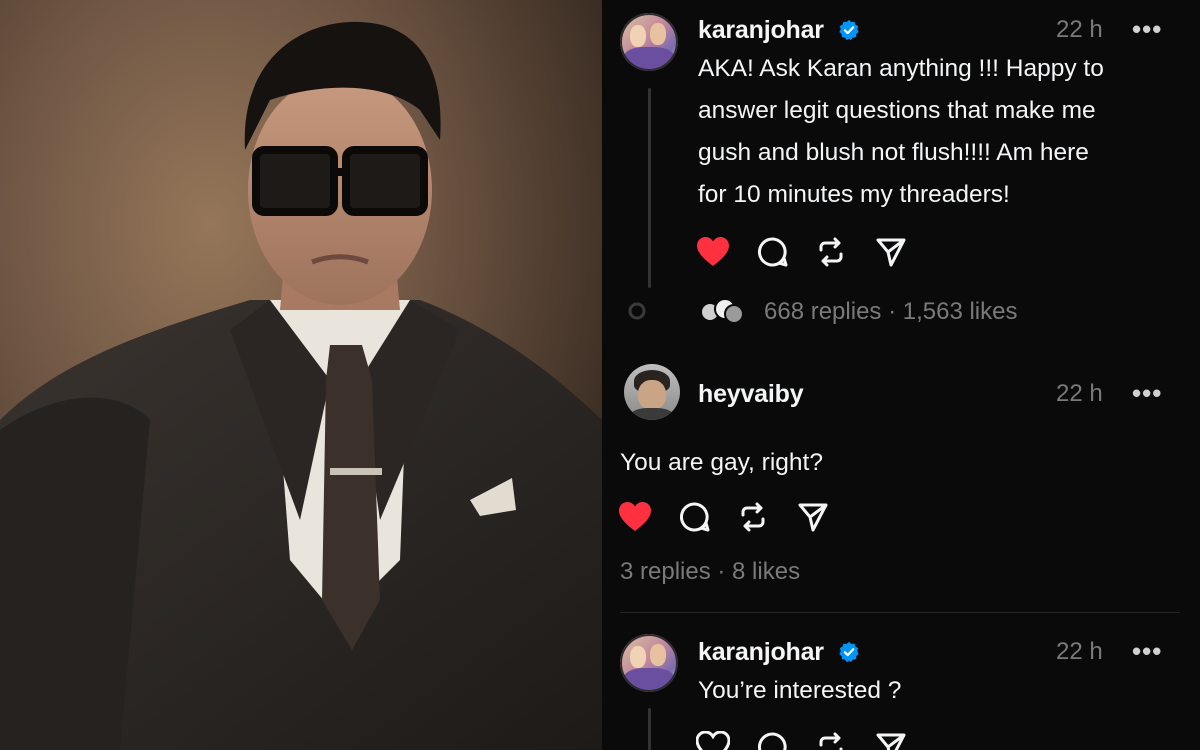  I want to click on post-text-line: AKA! Ask Karan anything !!! Happy to, so click(901, 68).